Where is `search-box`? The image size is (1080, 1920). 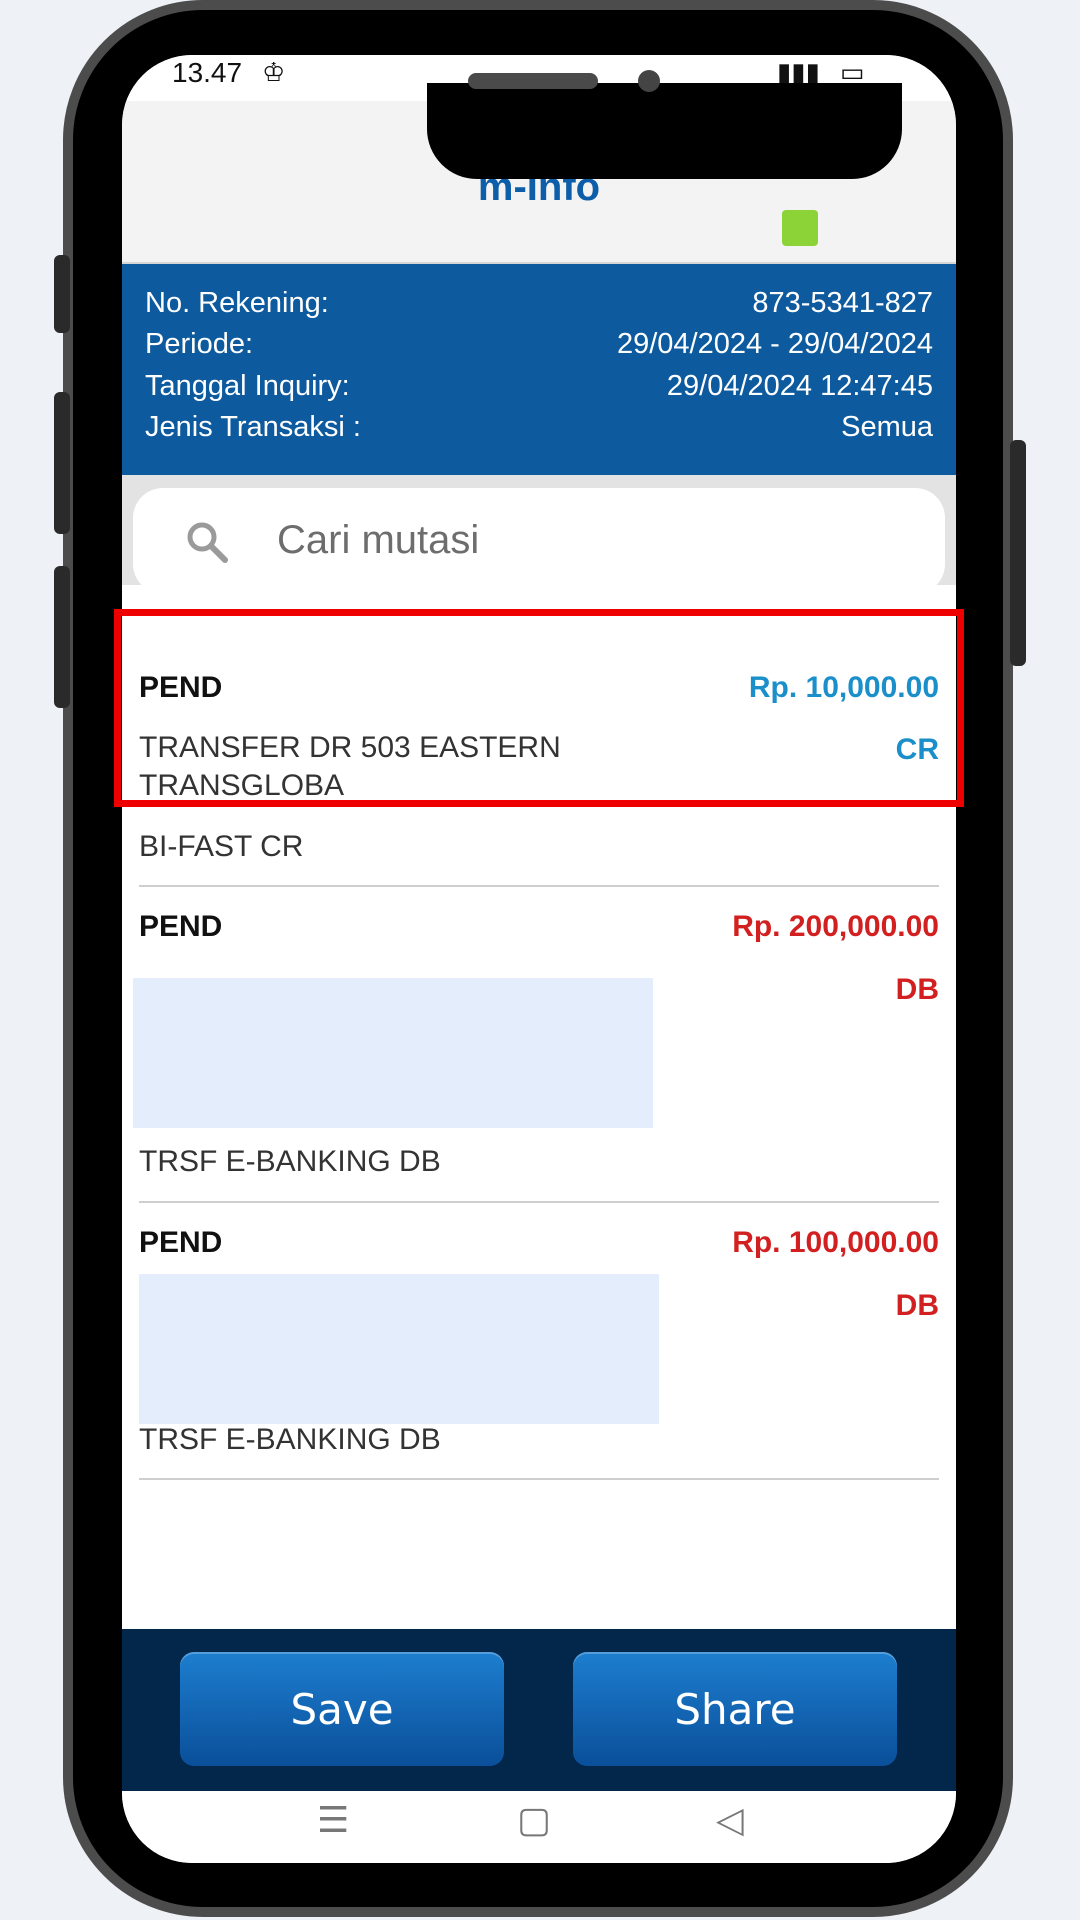 search-box is located at coordinates (539, 541).